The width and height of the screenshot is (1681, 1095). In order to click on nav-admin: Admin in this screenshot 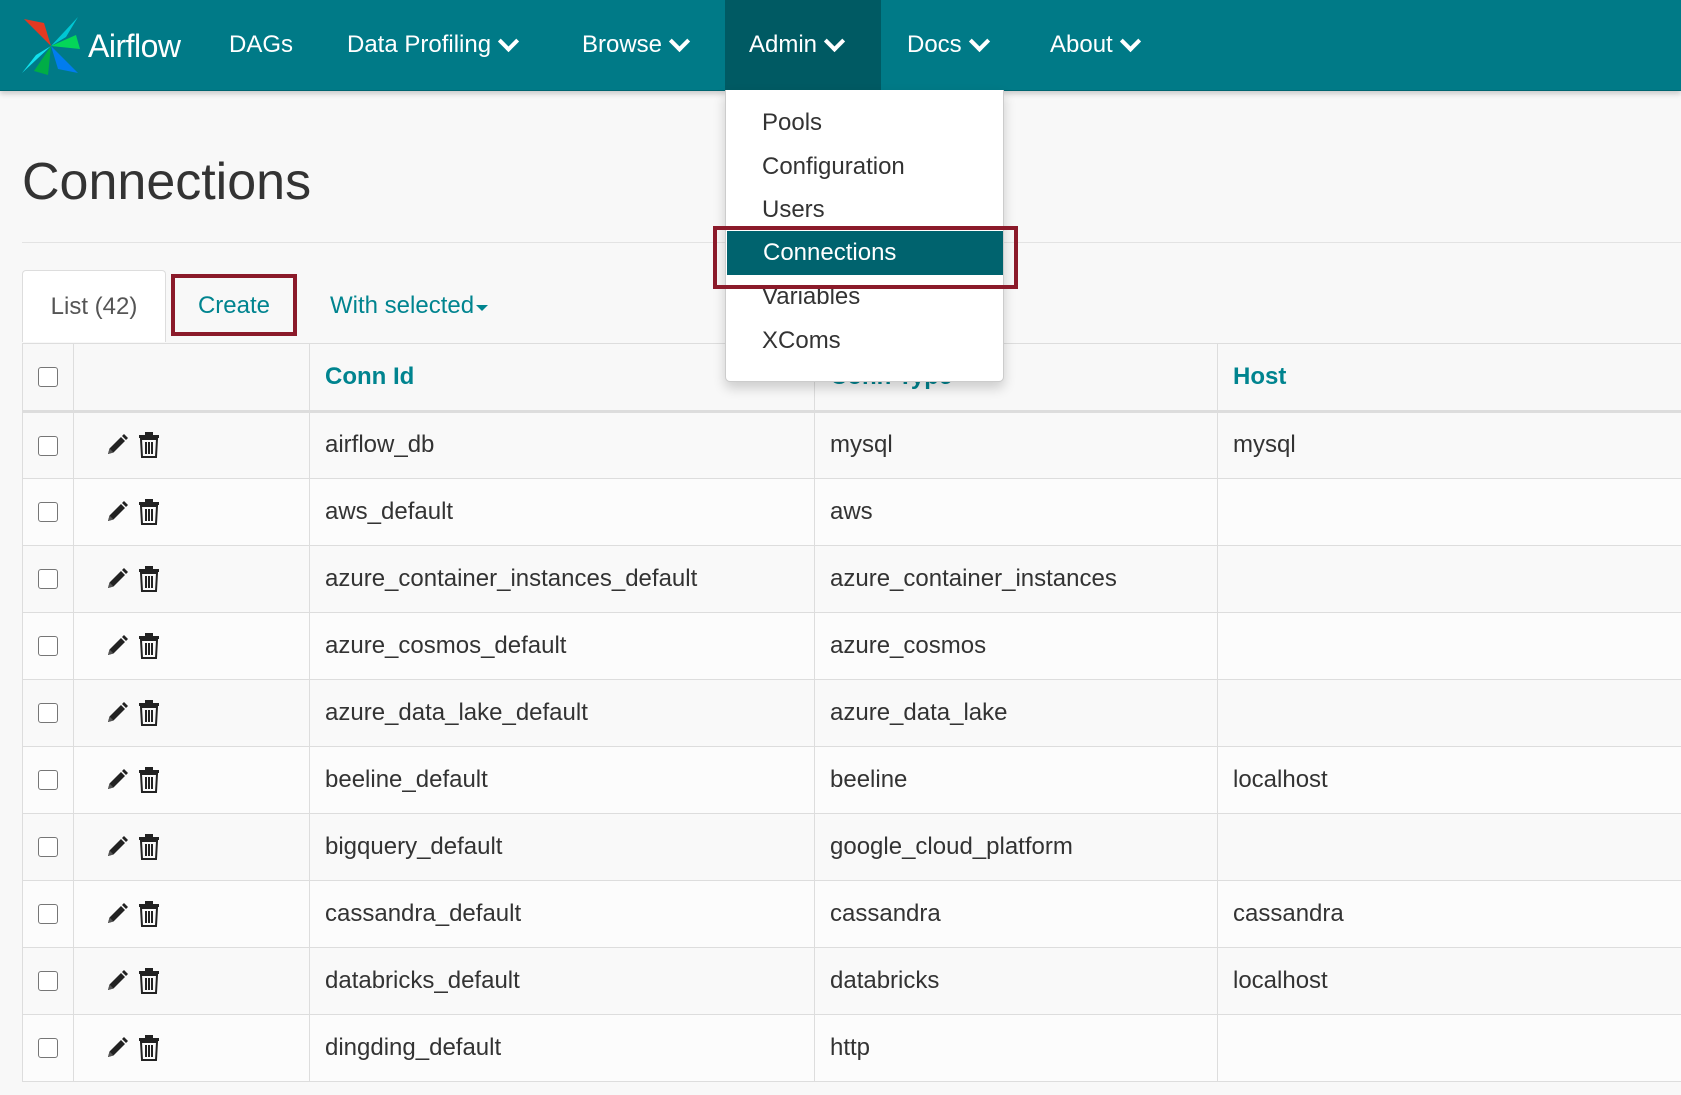, I will do `click(803, 45)`.